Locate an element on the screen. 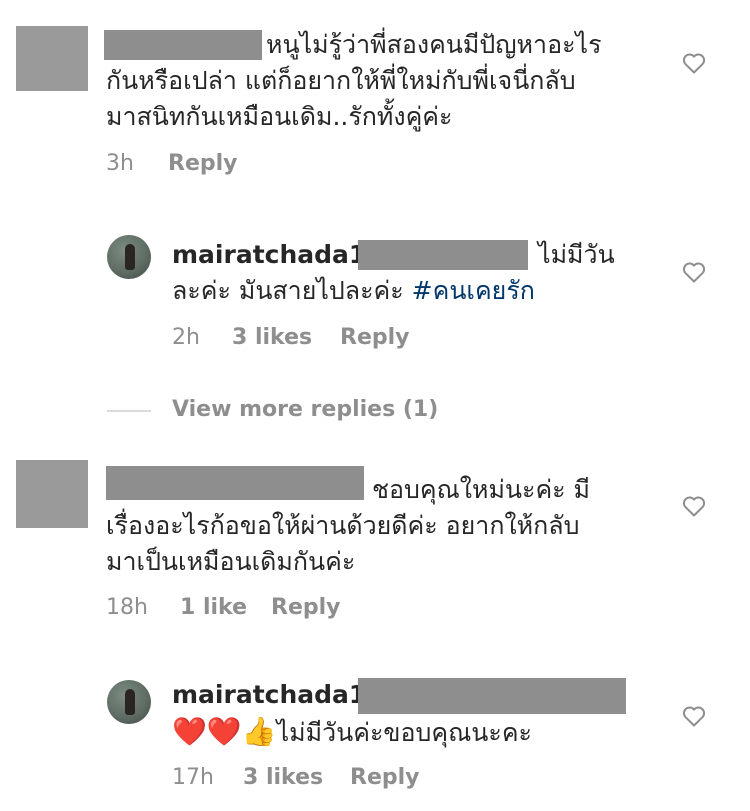  comment-text-line: ละค่ะ มันสายไปละค่ะ #คนเคยรัก is located at coordinates (353, 291).